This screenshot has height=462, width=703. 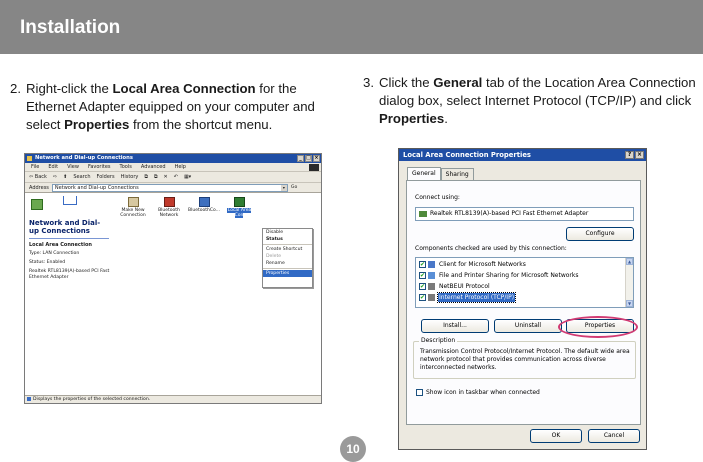 I want to click on folders-button: Folders, so click(x=106, y=177).